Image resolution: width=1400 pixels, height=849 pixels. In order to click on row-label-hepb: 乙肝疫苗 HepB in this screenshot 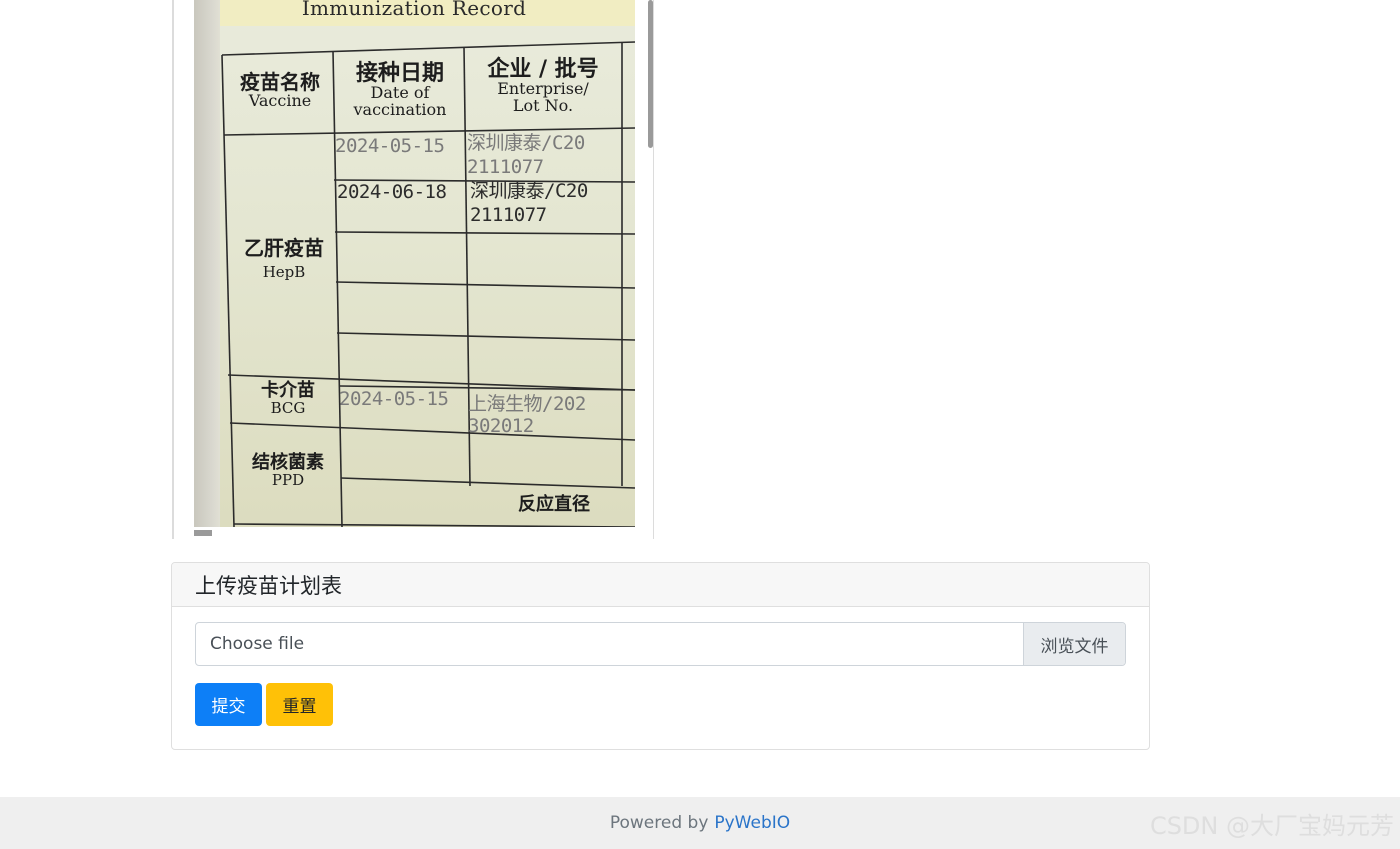, I will do `click(284, 258)`.